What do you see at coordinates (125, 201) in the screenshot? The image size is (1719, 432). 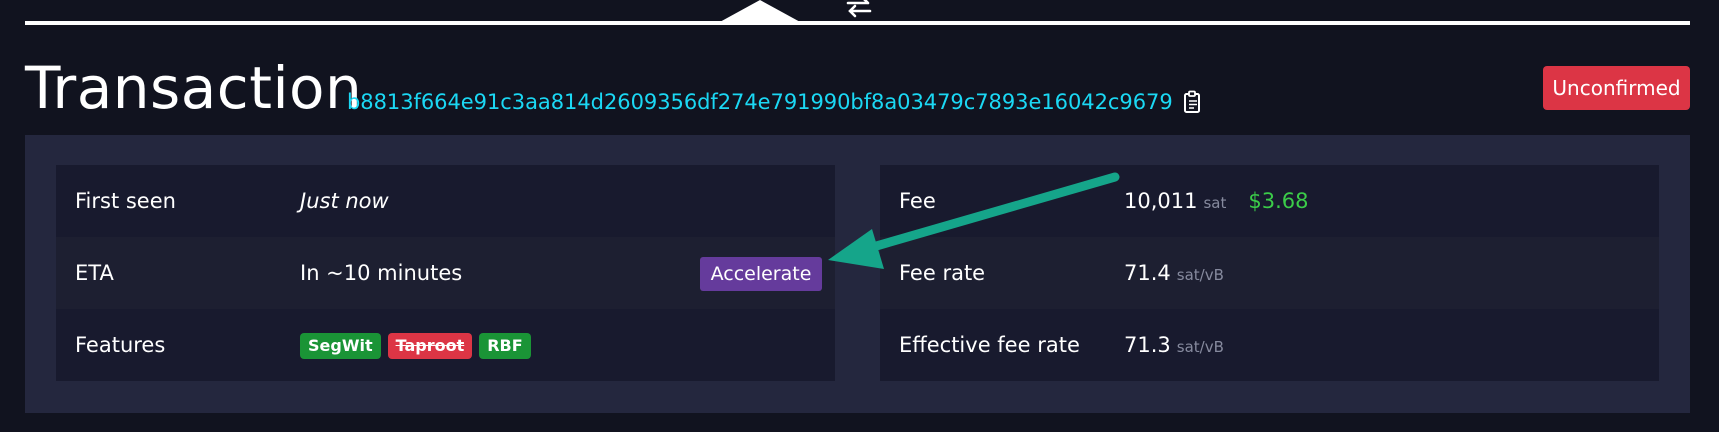 I see `first-seen-label: First seen` at bounding box center [125, 201].